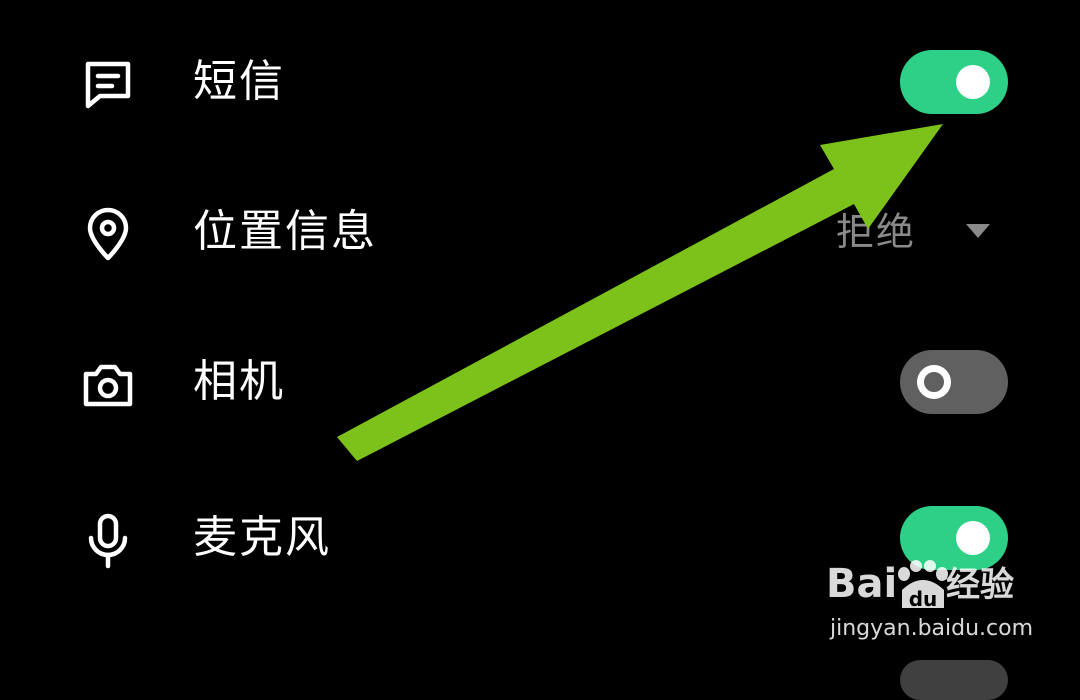 The height and width of the screenshot is (700, 1080). I want to click on svg-text: du, so click(923, 599).